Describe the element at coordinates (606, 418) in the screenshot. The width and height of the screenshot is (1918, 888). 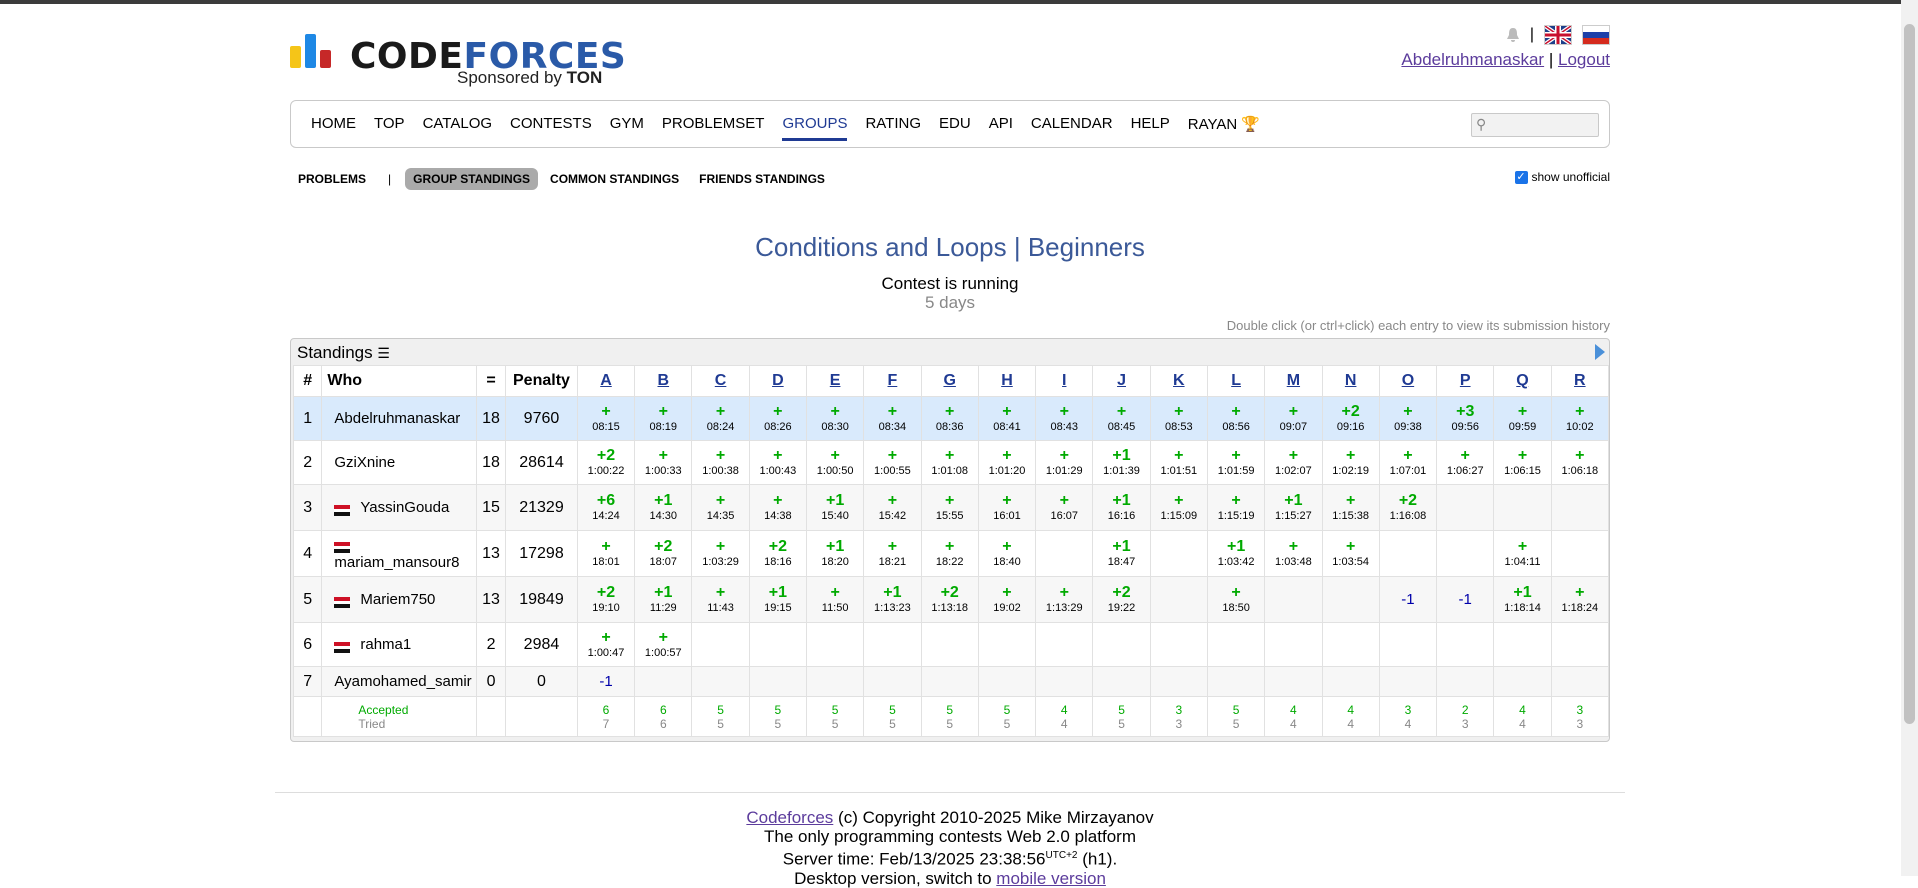
I see `problem-result-cell: +08:15` at that location.